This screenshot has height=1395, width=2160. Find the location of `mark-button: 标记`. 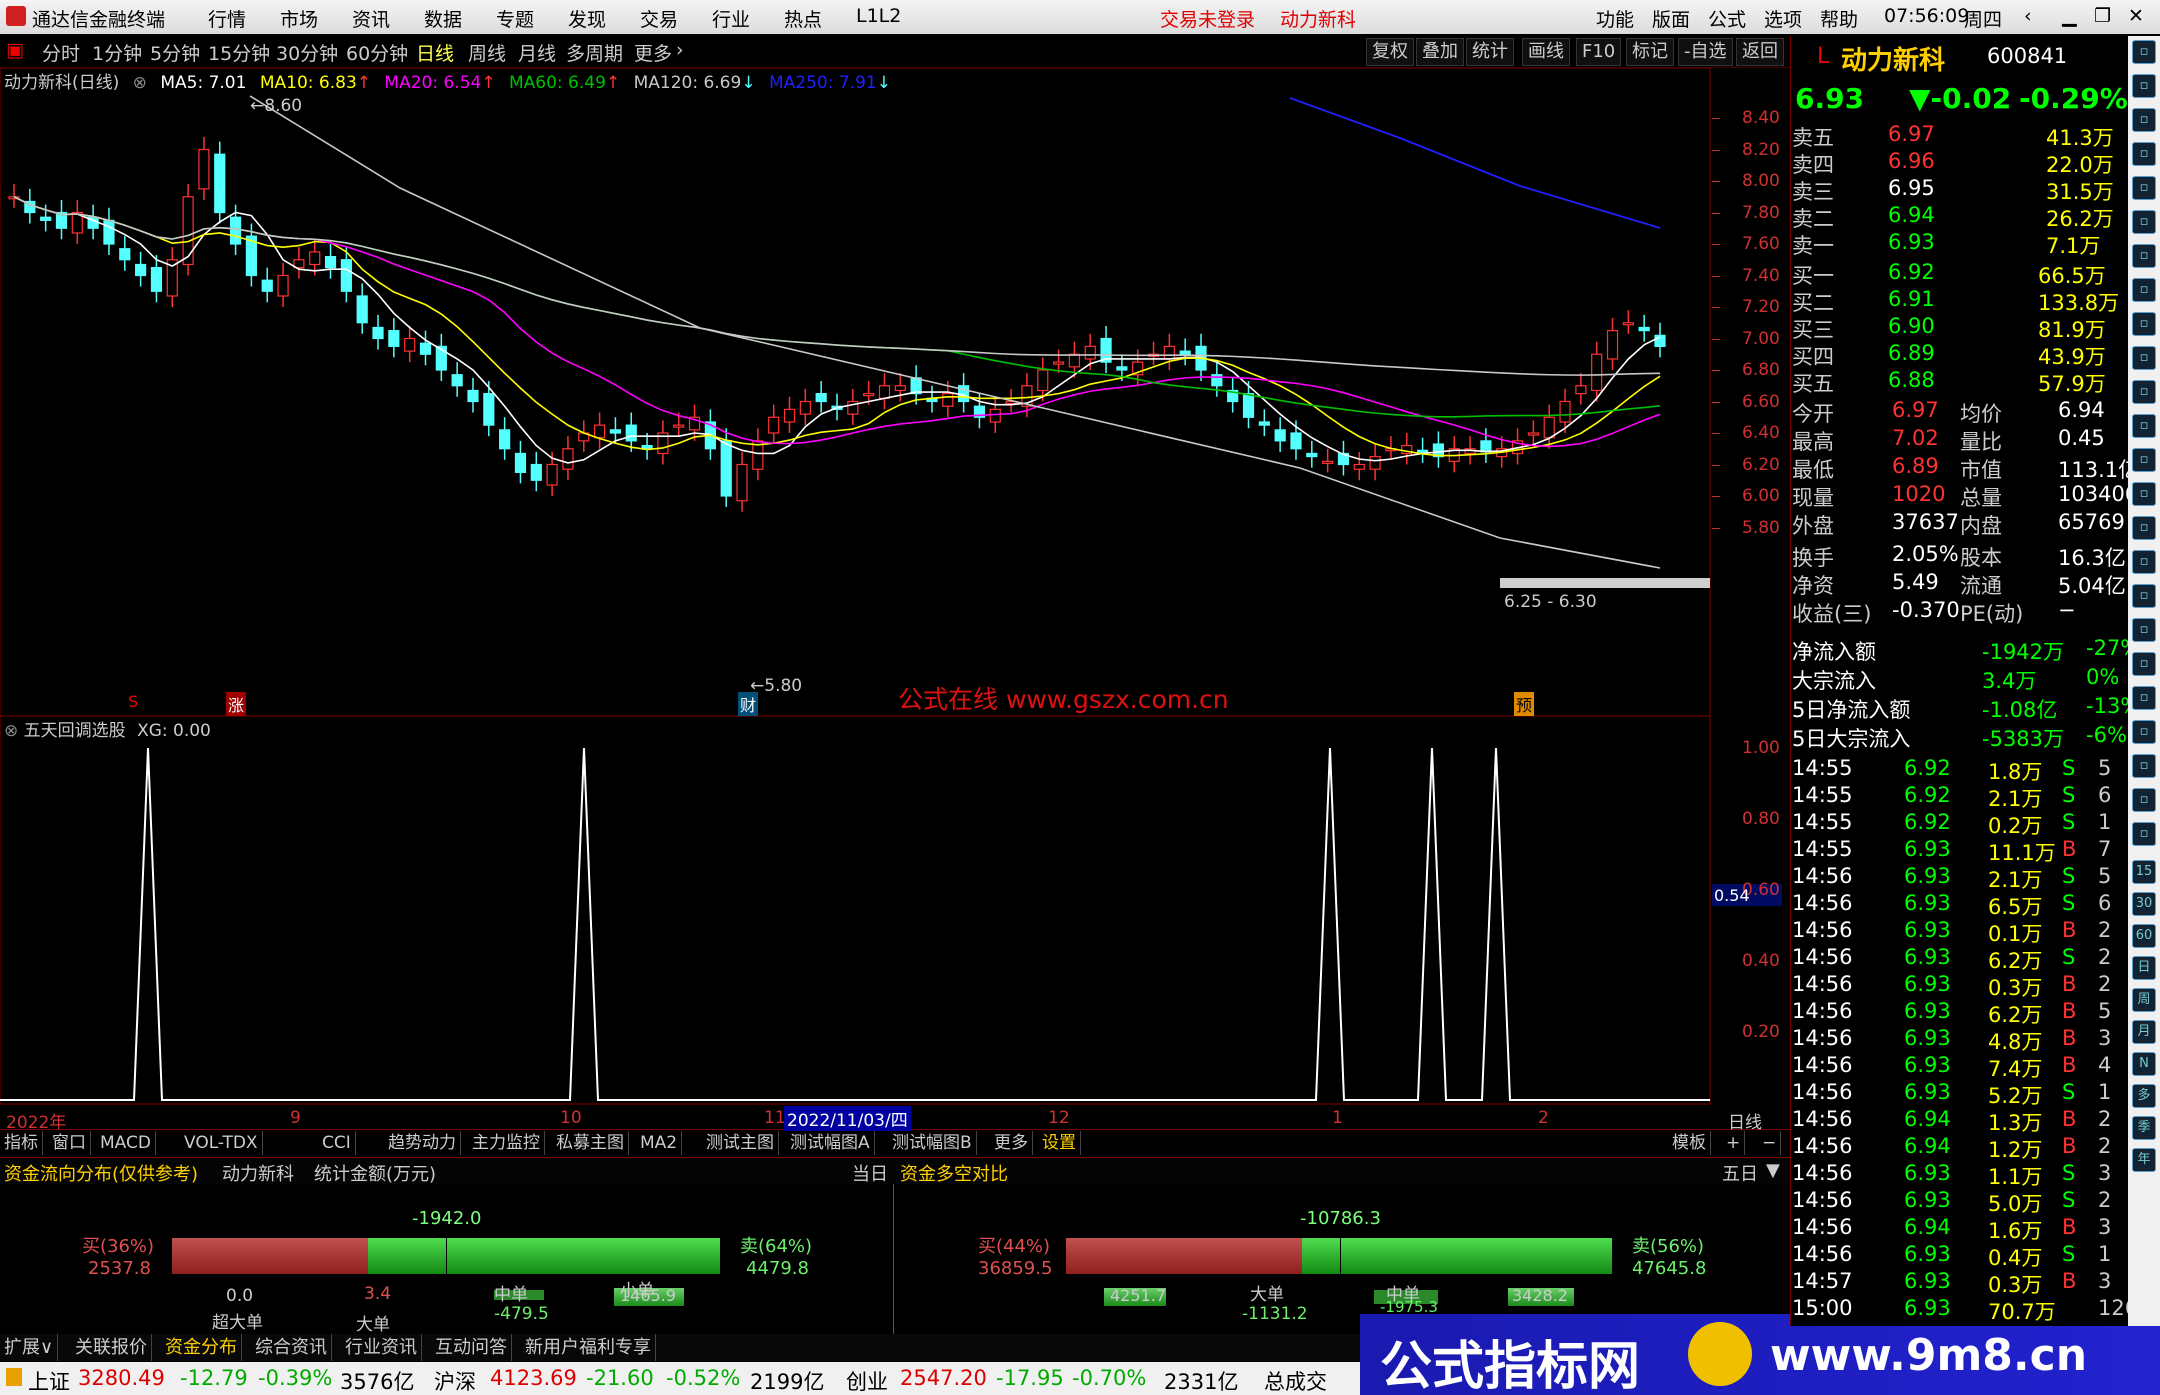

mark-button: 标记 is located at coordinates (1650, 52).